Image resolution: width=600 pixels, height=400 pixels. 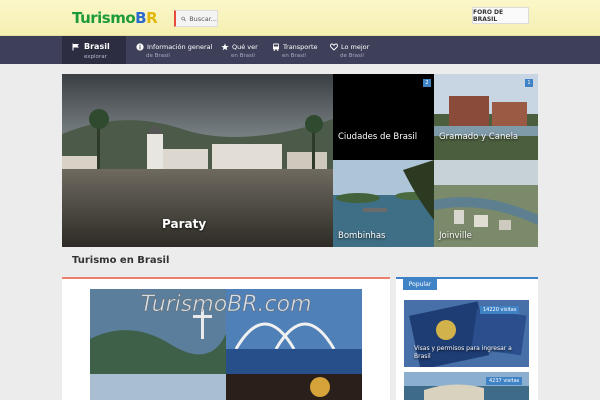 What do you see at coordinates (455, 236) in the screenshot?
I see `hero-caption: Joinville` at bounding box center [455, 236].